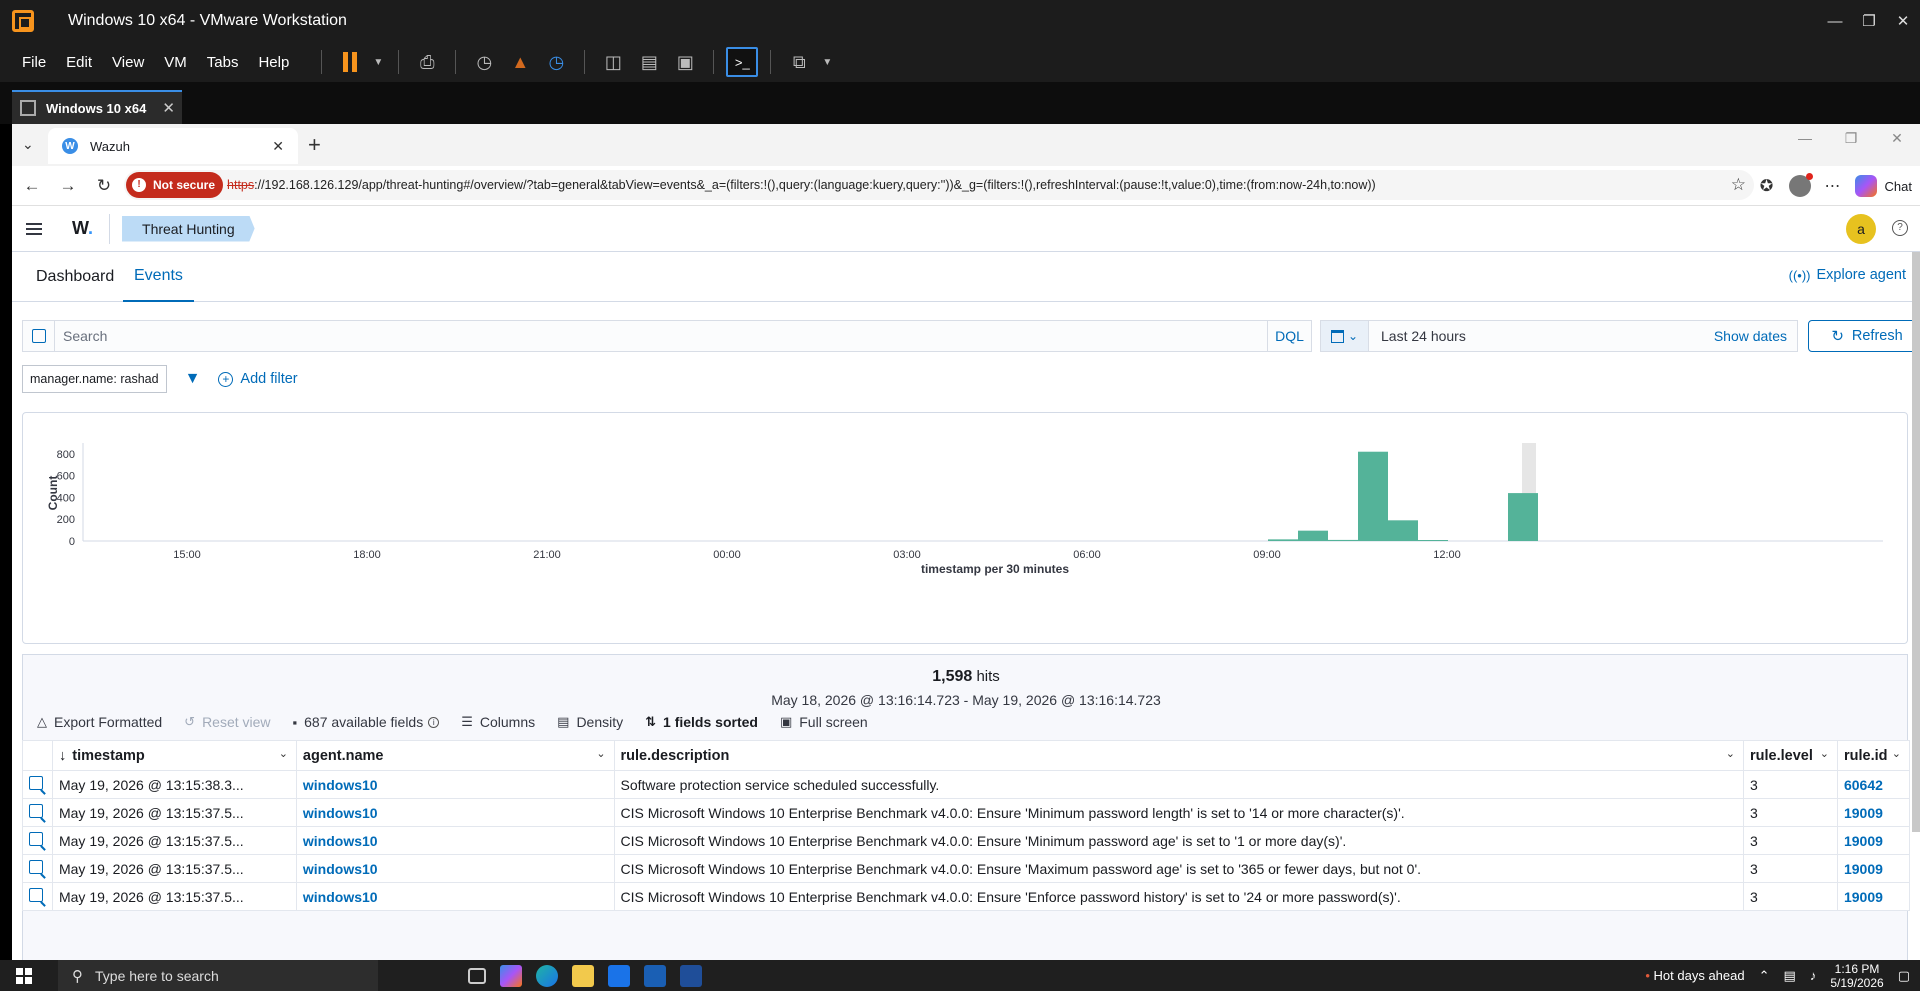 This screenshot has width=1920, height=991. I want to click on available-fields-button: ▪ 687 available fields i, so click(366, 722).